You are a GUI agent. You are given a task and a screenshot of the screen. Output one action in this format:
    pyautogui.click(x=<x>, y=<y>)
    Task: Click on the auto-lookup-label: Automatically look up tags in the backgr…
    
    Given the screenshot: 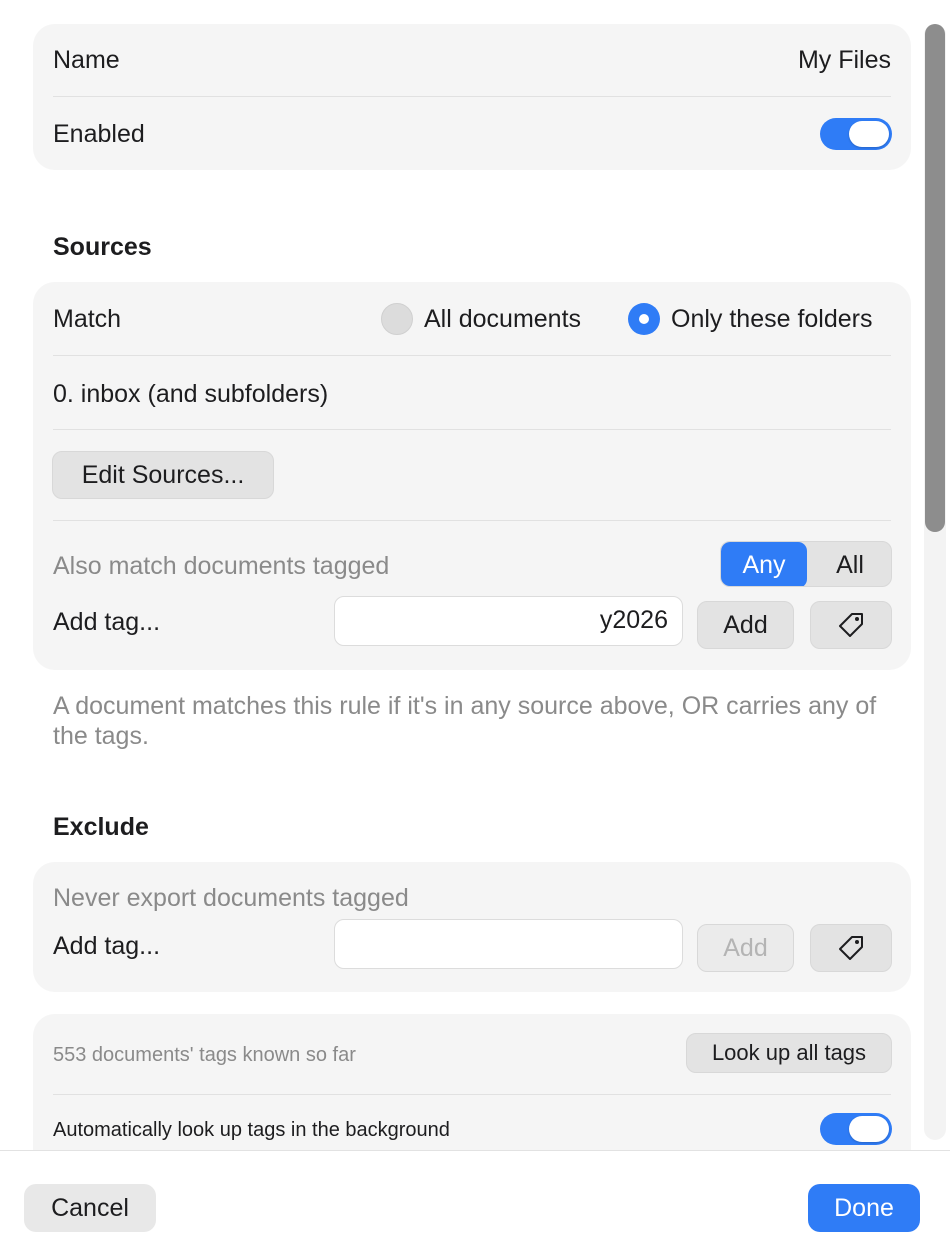 What is the action you would take?
    pyautogui.click(x=251, y=1130)
    